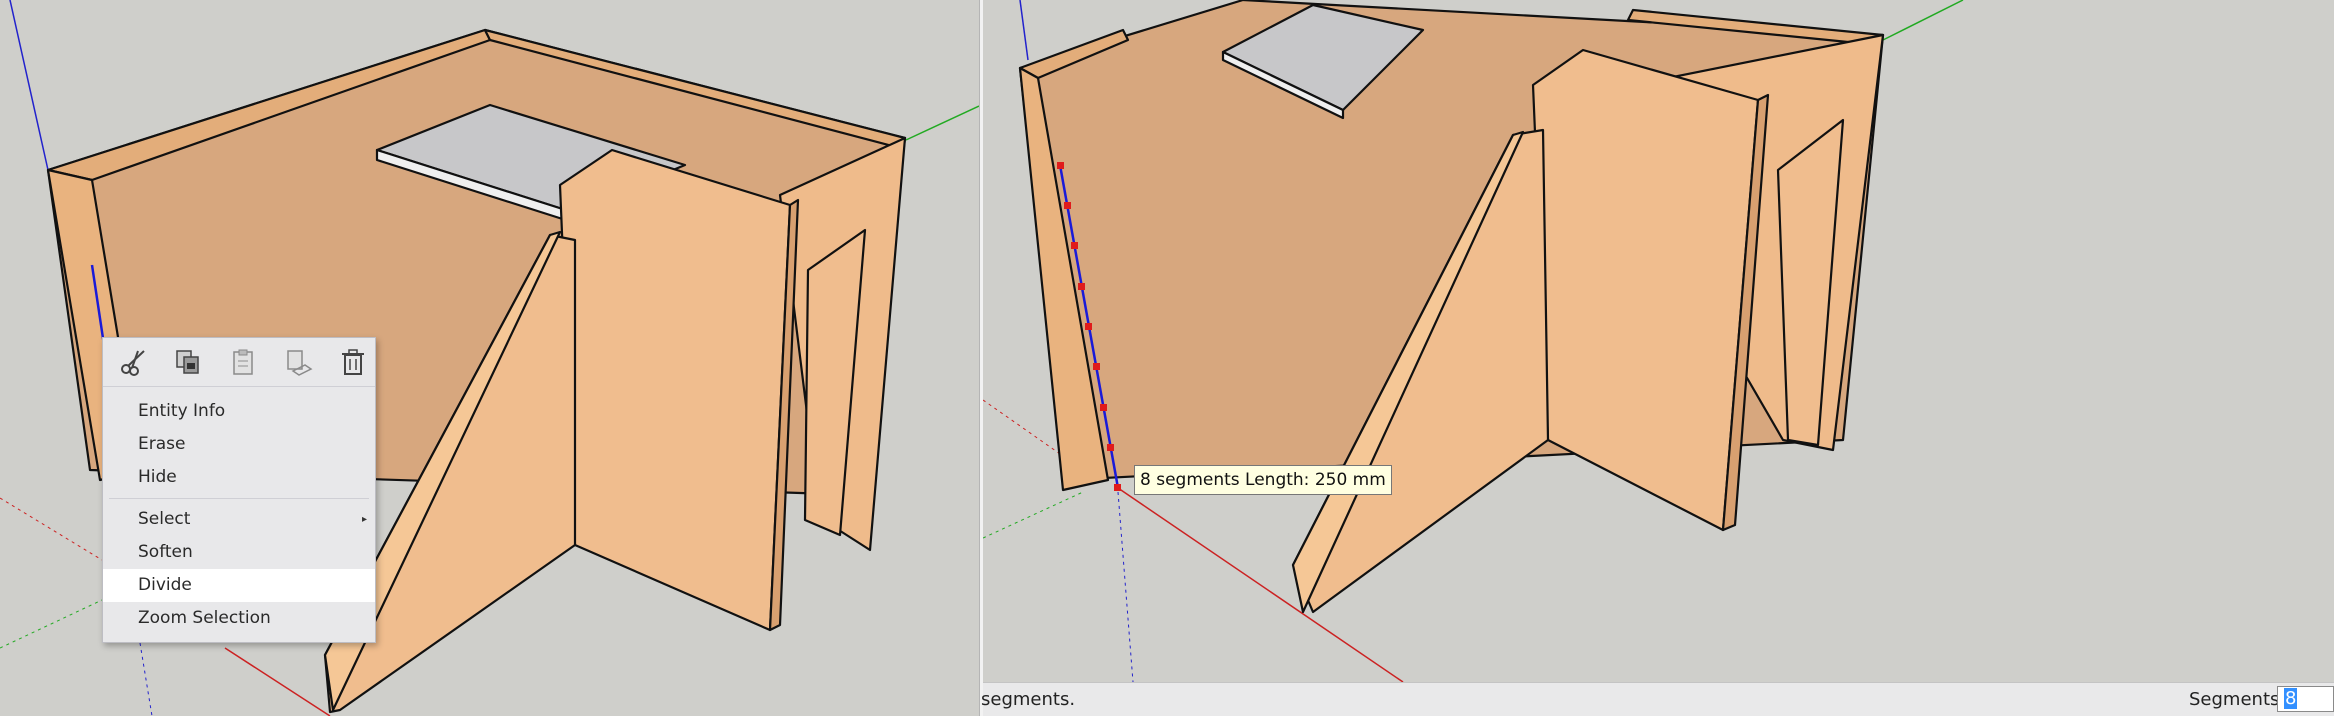 The image size is (2334, 716). Describe the element at coordinates (239, 519) in the screenshot. I see `menu-item-select: Select ▸` at that location.